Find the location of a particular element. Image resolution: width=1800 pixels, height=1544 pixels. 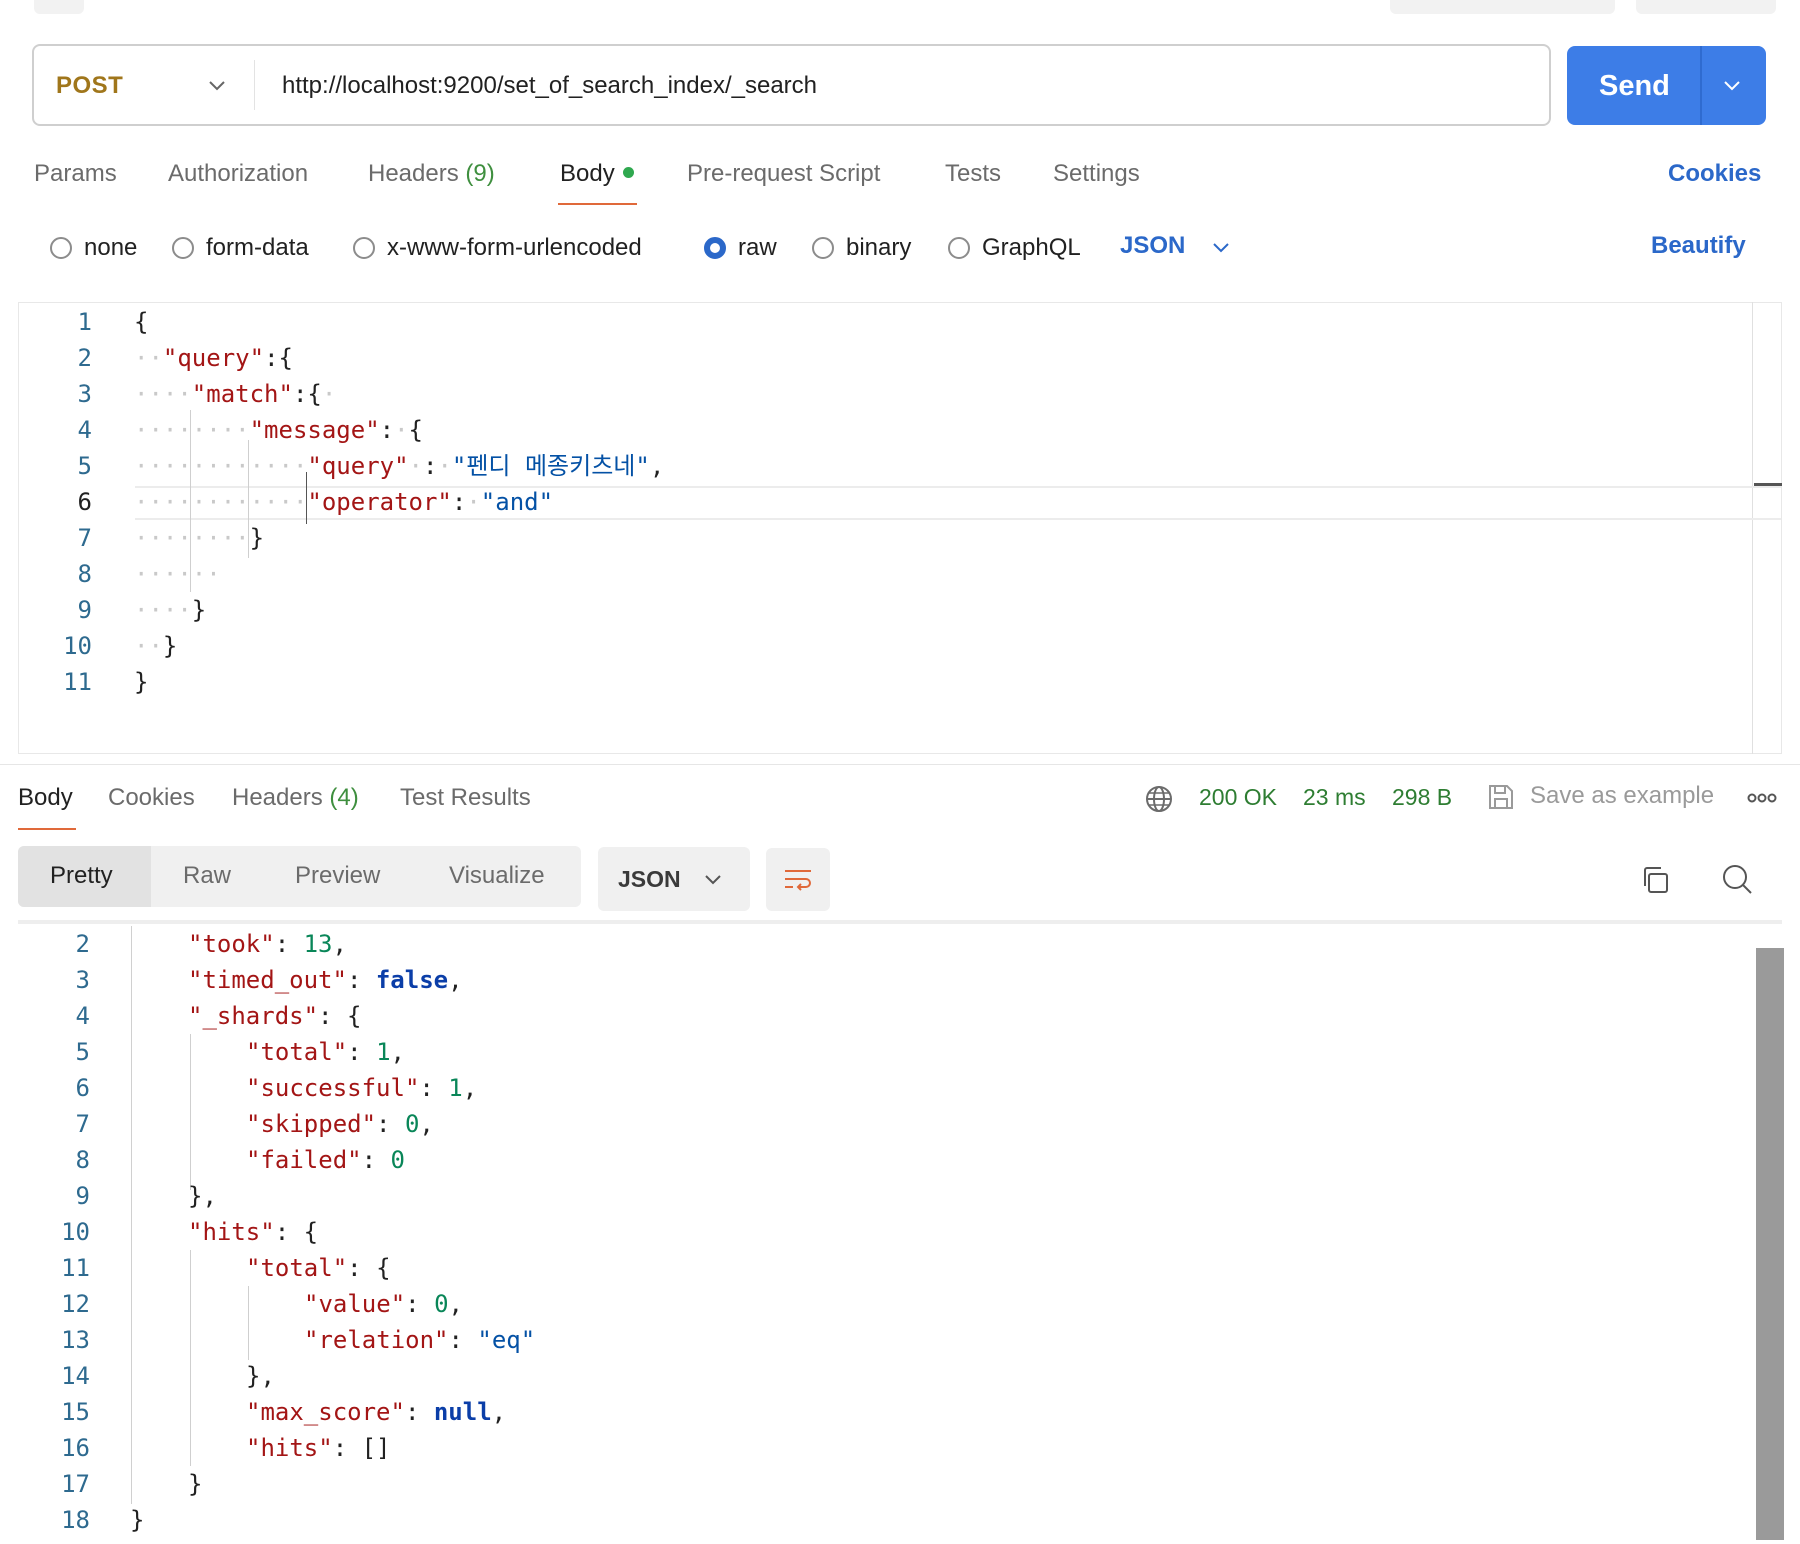

line-number: 10 is located at coordinates (77, 646).